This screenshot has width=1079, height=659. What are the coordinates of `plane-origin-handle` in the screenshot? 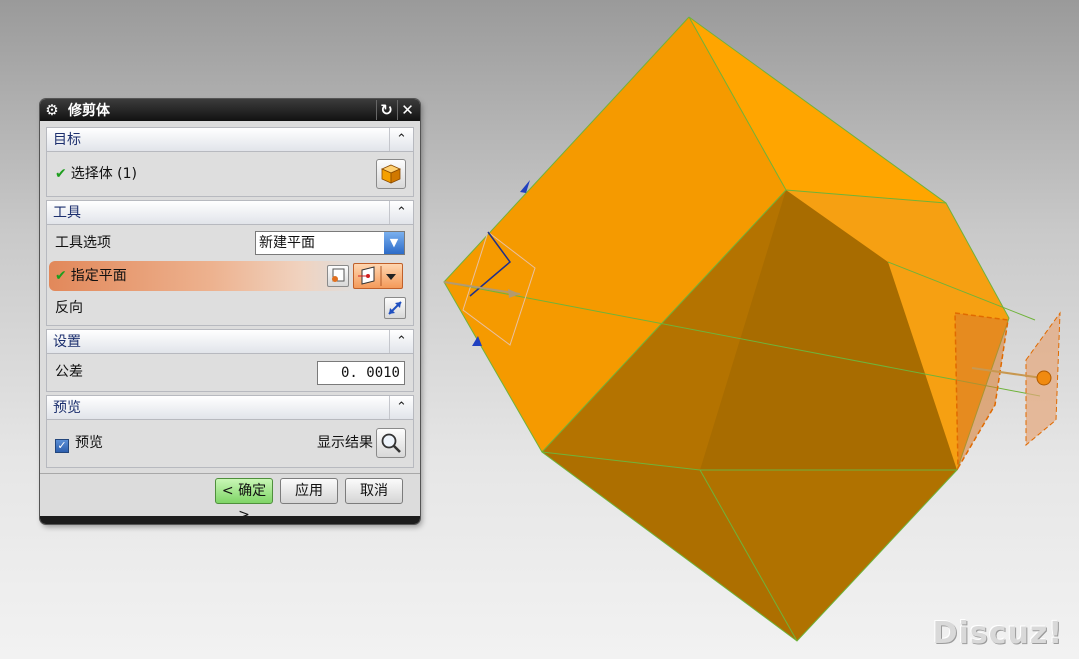 It's located at (1044, 378).